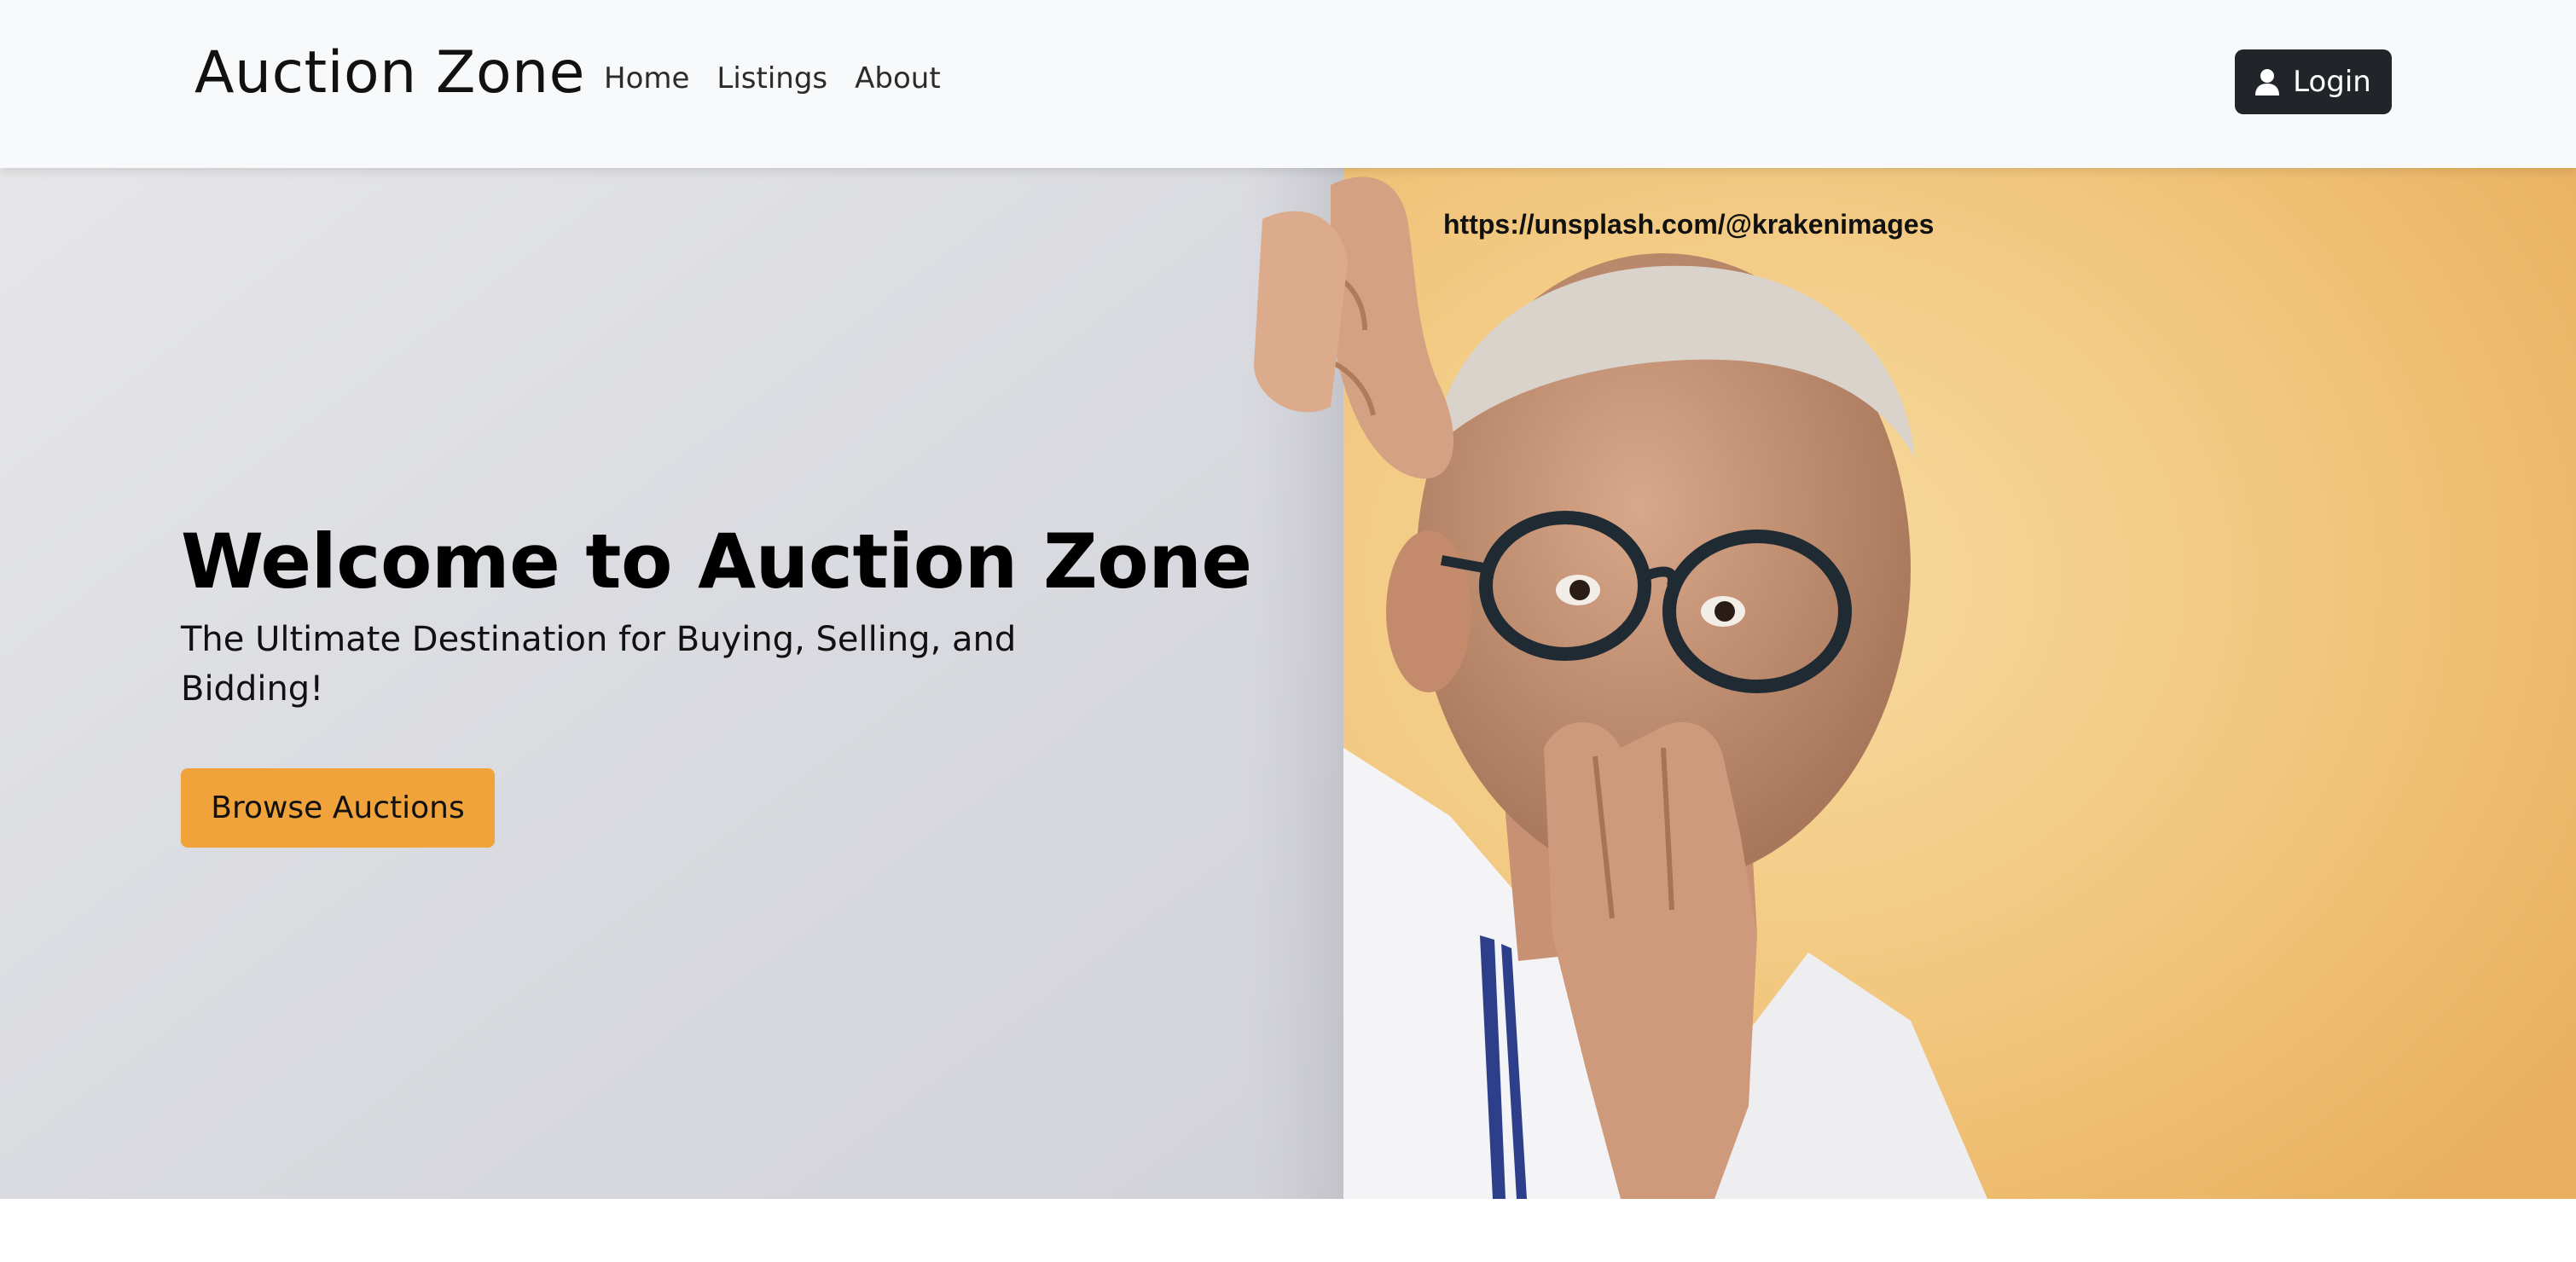 The height and width of the screenshot is (1262, 2576). Describe the element at coordinates (898, 78) in the screenshot. I see `nav-link-about: About` at that location.